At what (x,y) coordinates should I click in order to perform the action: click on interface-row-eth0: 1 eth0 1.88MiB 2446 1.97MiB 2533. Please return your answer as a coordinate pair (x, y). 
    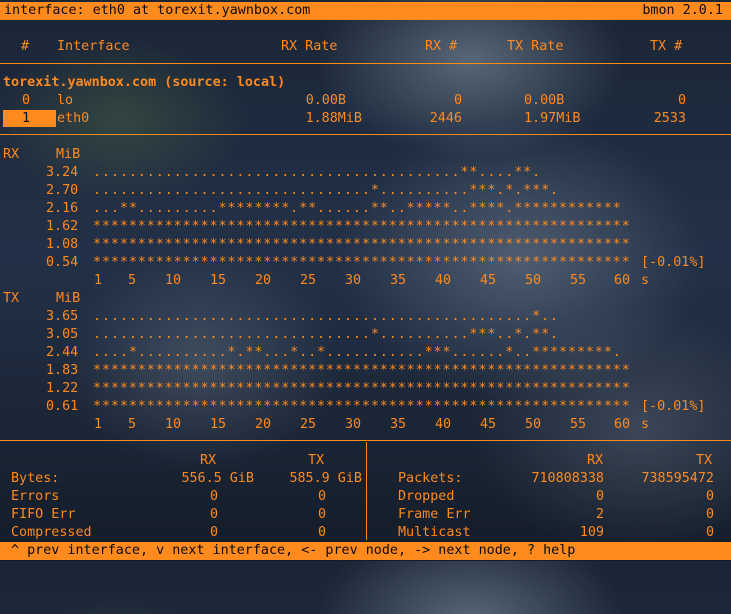
    Looking at the image, I should click on (365, 119).